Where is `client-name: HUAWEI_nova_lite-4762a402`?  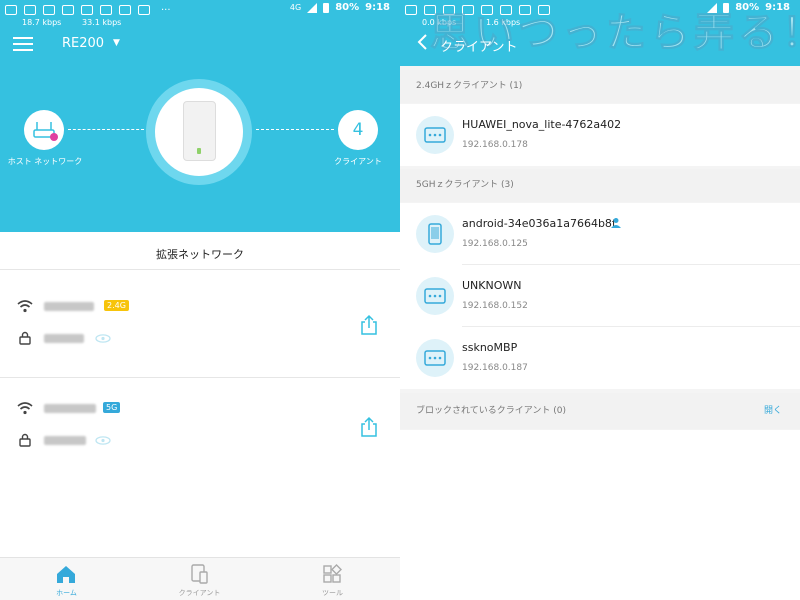 client-name: HUAWEI_nova_lite-4762a402 is located at coordinates (542, 124).